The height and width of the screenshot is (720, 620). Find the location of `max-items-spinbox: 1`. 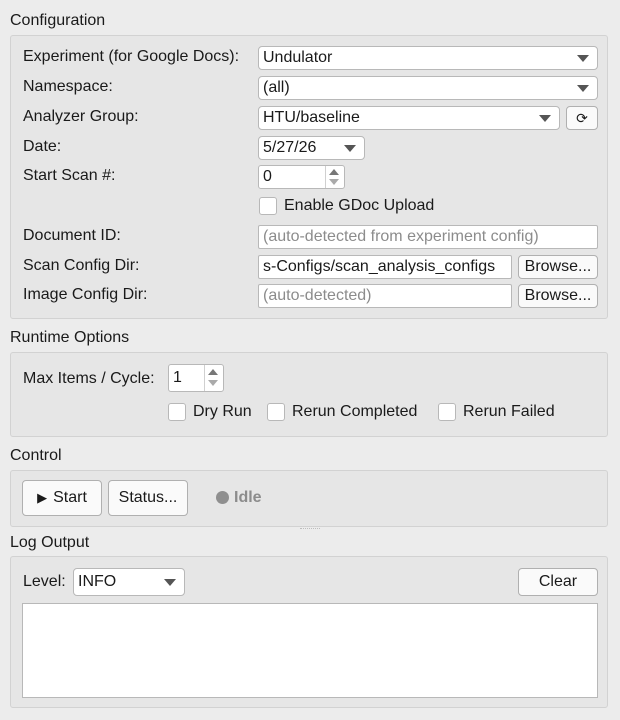

max-items-spinbox: 1 is located at coordinates (196, 378).